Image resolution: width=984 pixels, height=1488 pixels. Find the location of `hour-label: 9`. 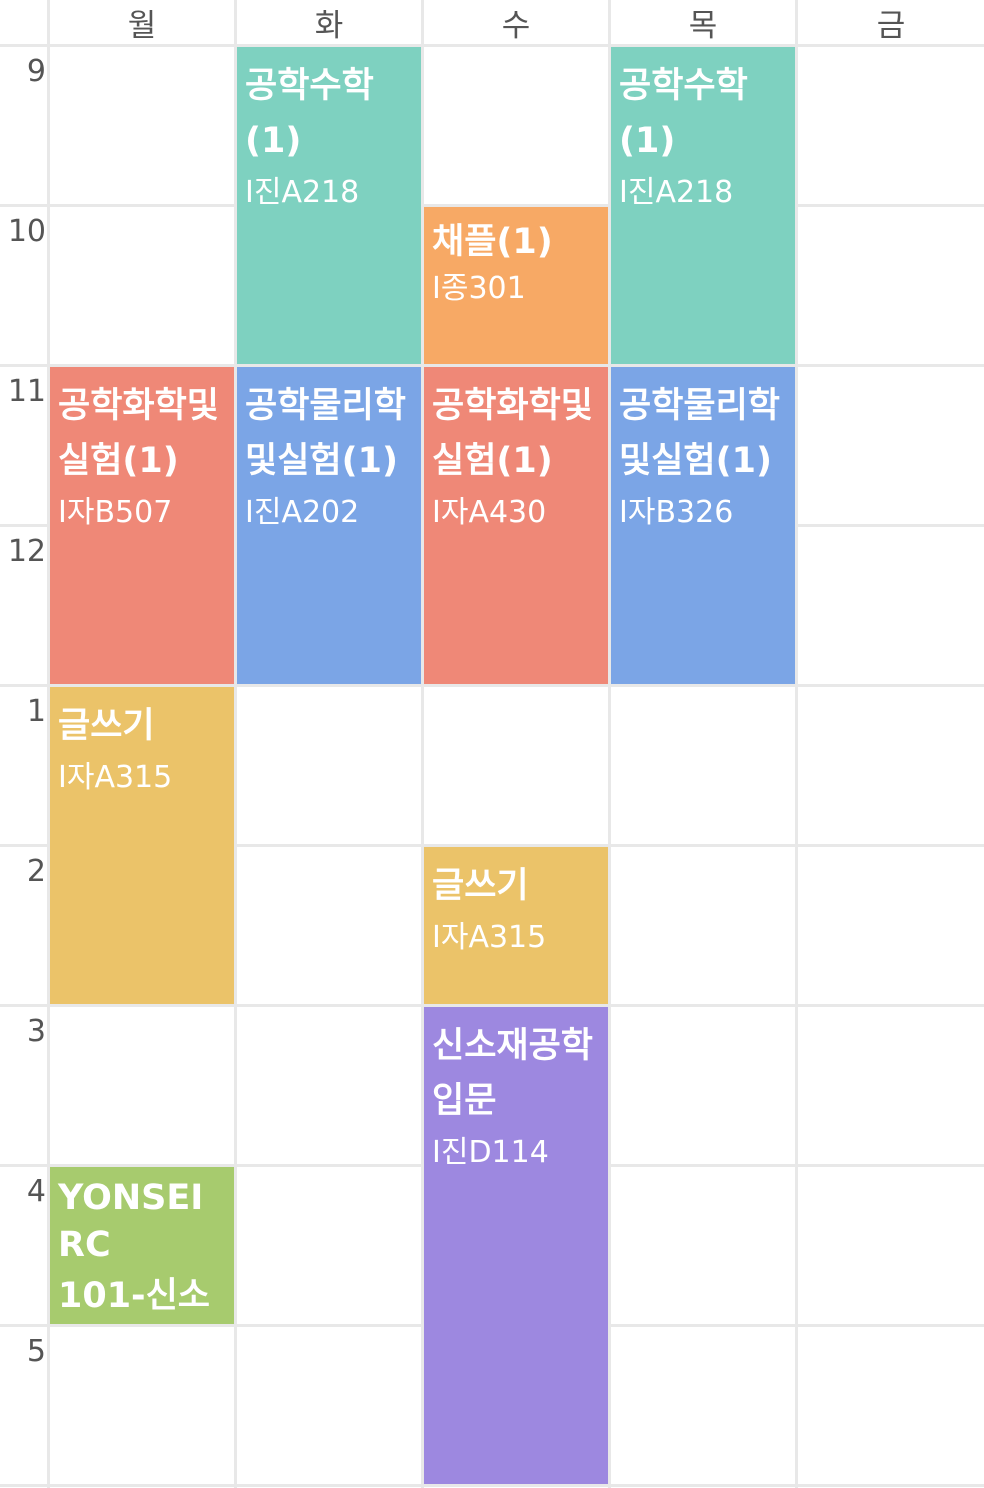

hour-label: 9 is located at coordinates (36, 71).